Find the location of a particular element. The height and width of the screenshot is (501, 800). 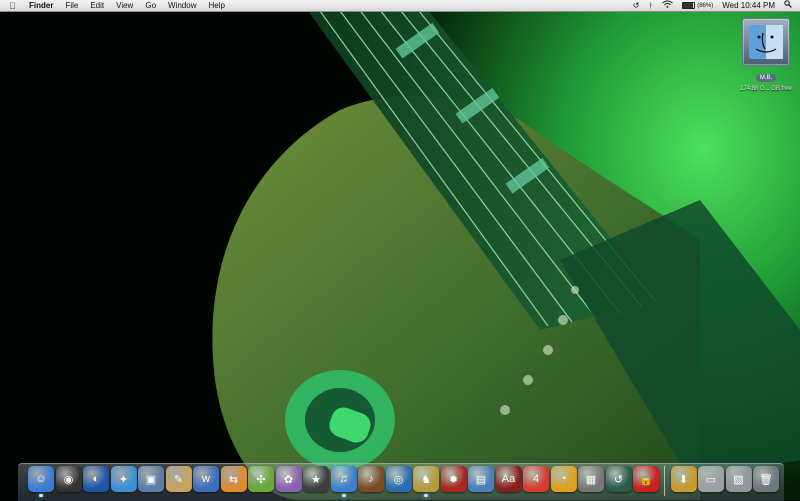

dock-photo-booth: ◎ is located at coordinates (398, 479).